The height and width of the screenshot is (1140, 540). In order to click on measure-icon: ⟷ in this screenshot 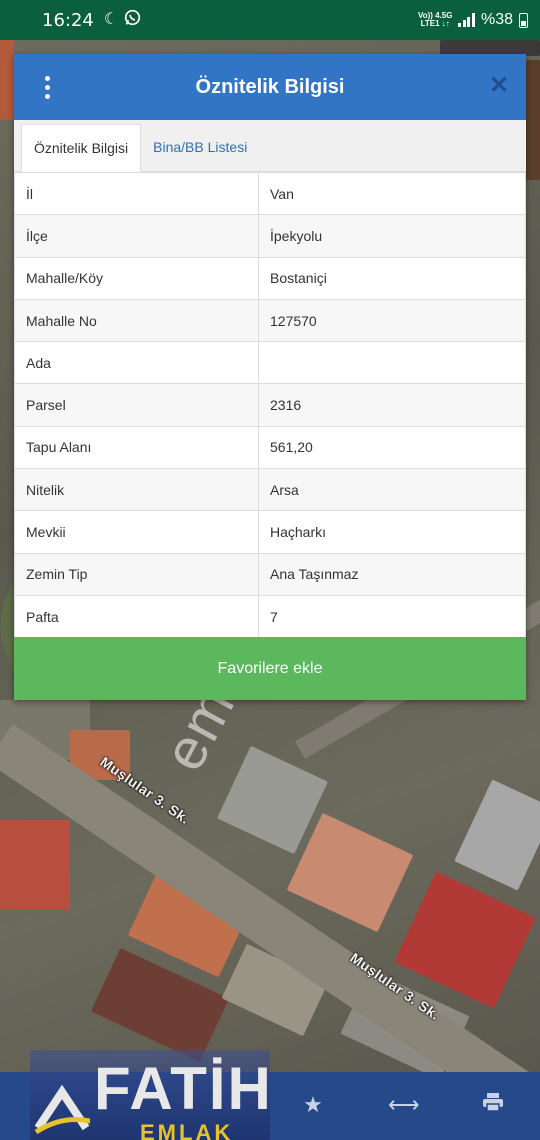, I will do `click(404, 1105)`.